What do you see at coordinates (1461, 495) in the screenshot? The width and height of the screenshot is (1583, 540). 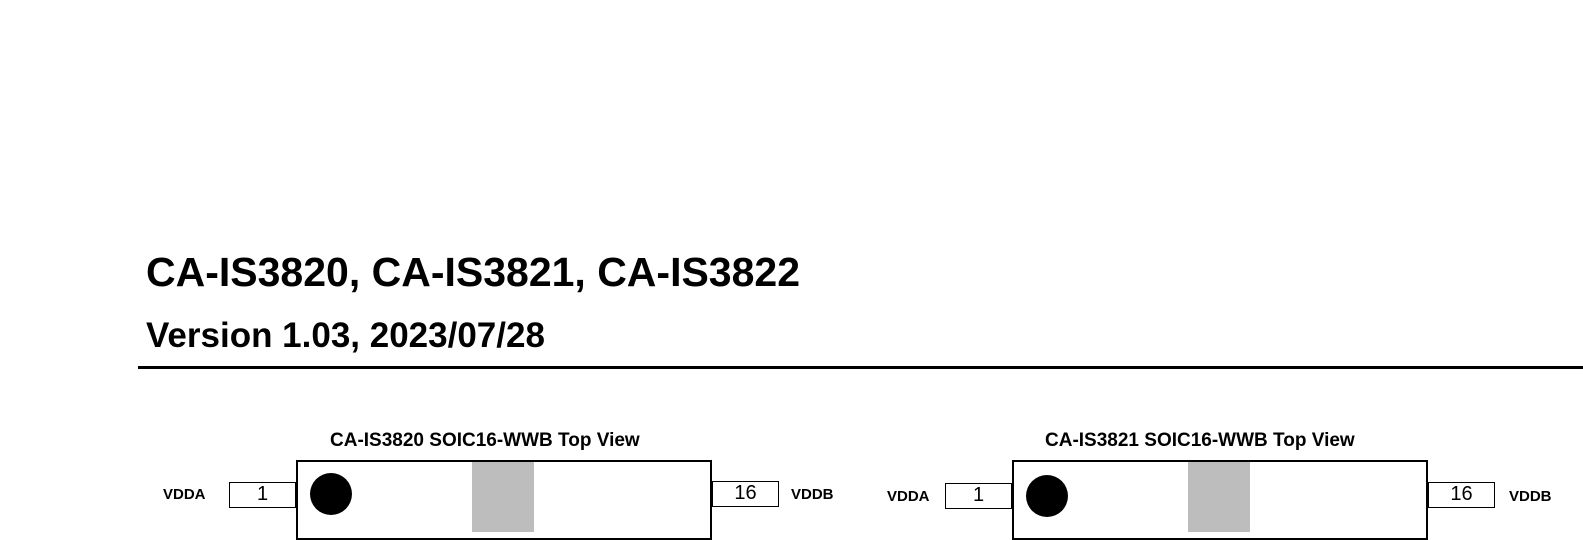 I see `right-pin-number: 16` at bounding box center [1461, 495].